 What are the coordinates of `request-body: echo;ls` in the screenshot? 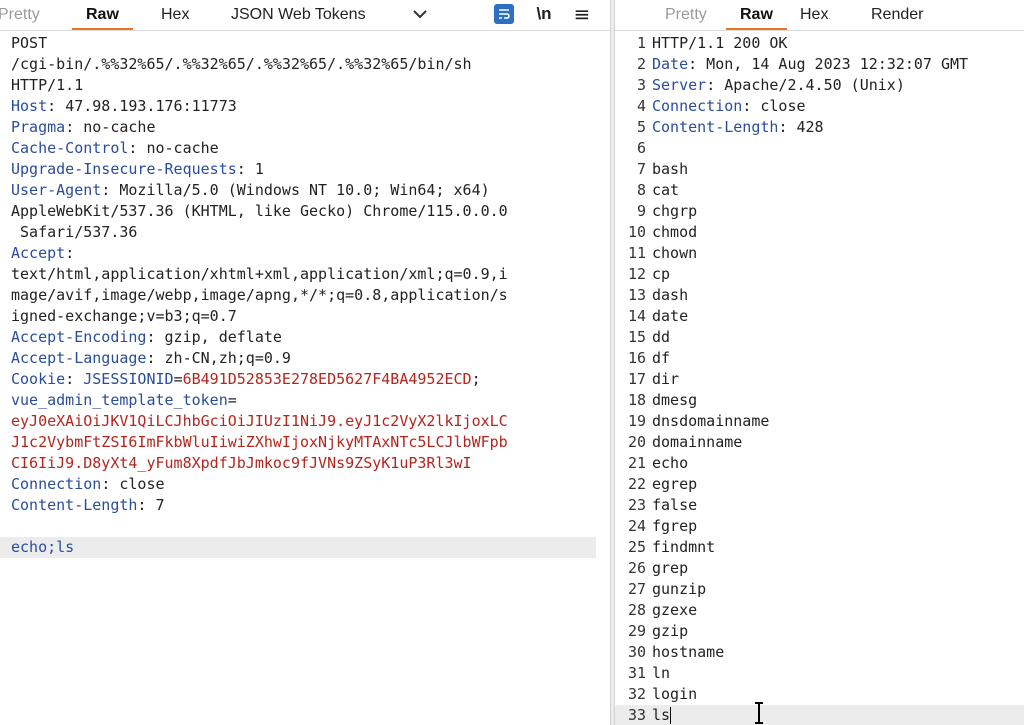 It's located at (298, 547).